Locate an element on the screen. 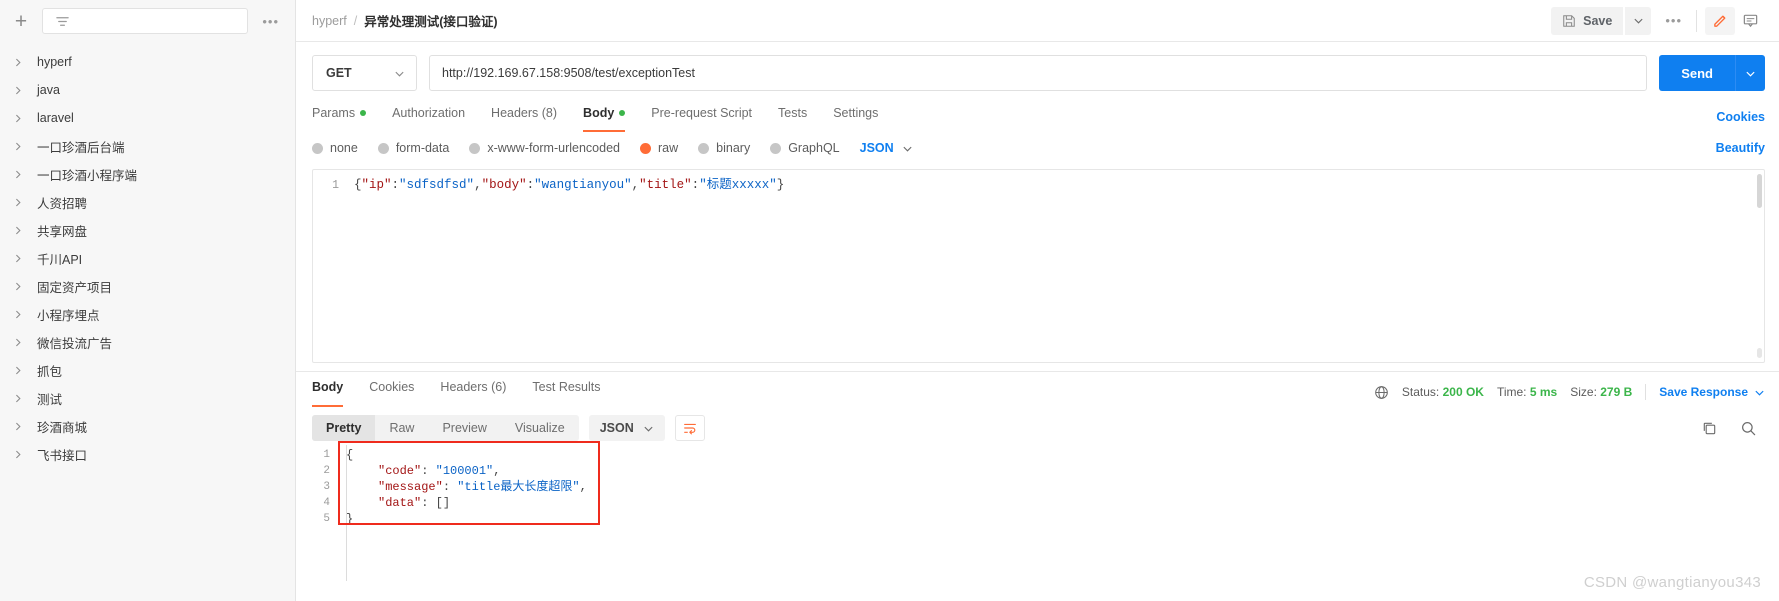 The height and width of the screenshot is (601, 1779). response-actions is located at coordinates (1733, 428).